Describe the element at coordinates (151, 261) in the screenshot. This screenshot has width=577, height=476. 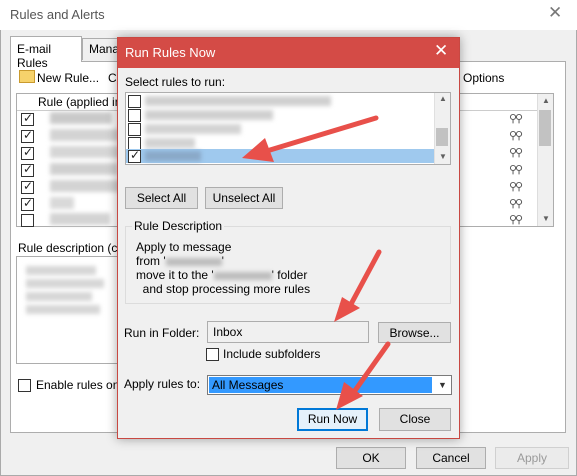
I see `description-from-prefix: from '` at that location.